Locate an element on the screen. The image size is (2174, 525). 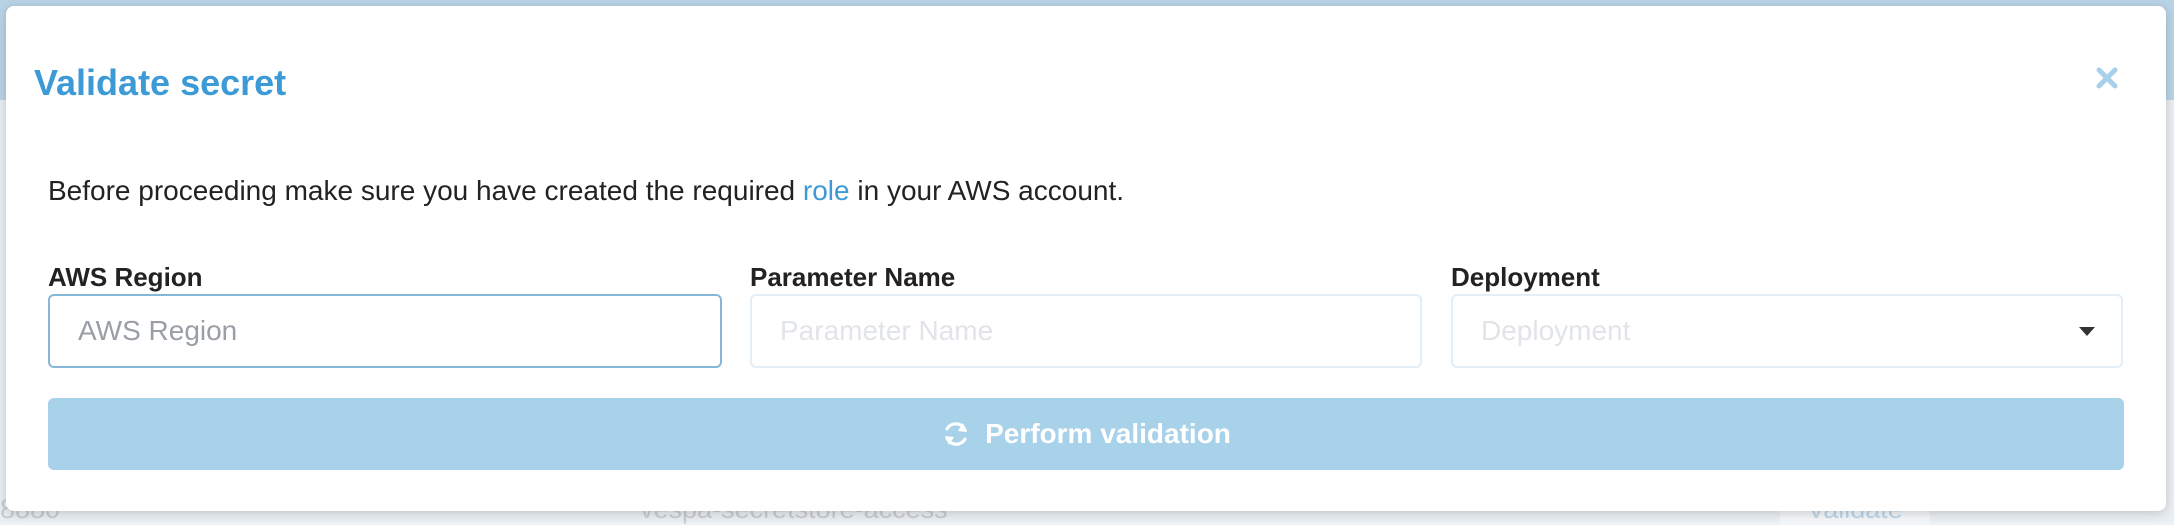
chevron-down-icon is located at coordinates (2087, 331).